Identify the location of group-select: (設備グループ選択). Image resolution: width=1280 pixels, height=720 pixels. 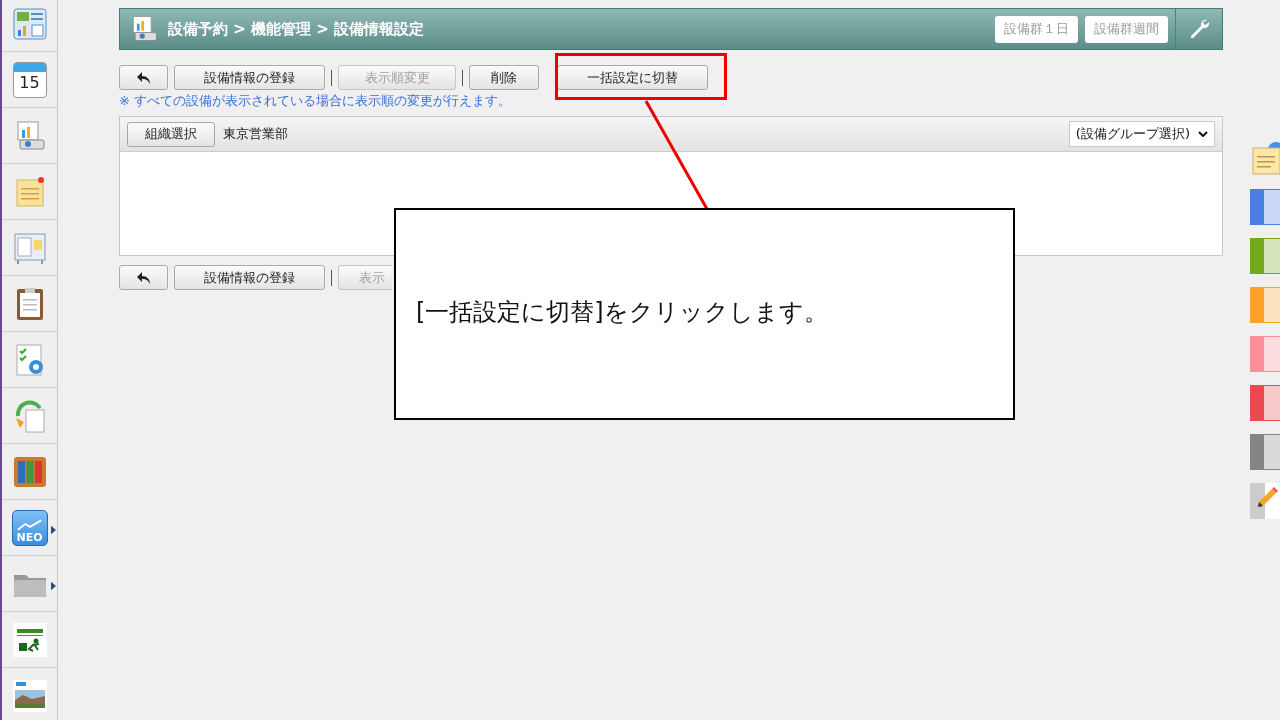
(1141, 134).